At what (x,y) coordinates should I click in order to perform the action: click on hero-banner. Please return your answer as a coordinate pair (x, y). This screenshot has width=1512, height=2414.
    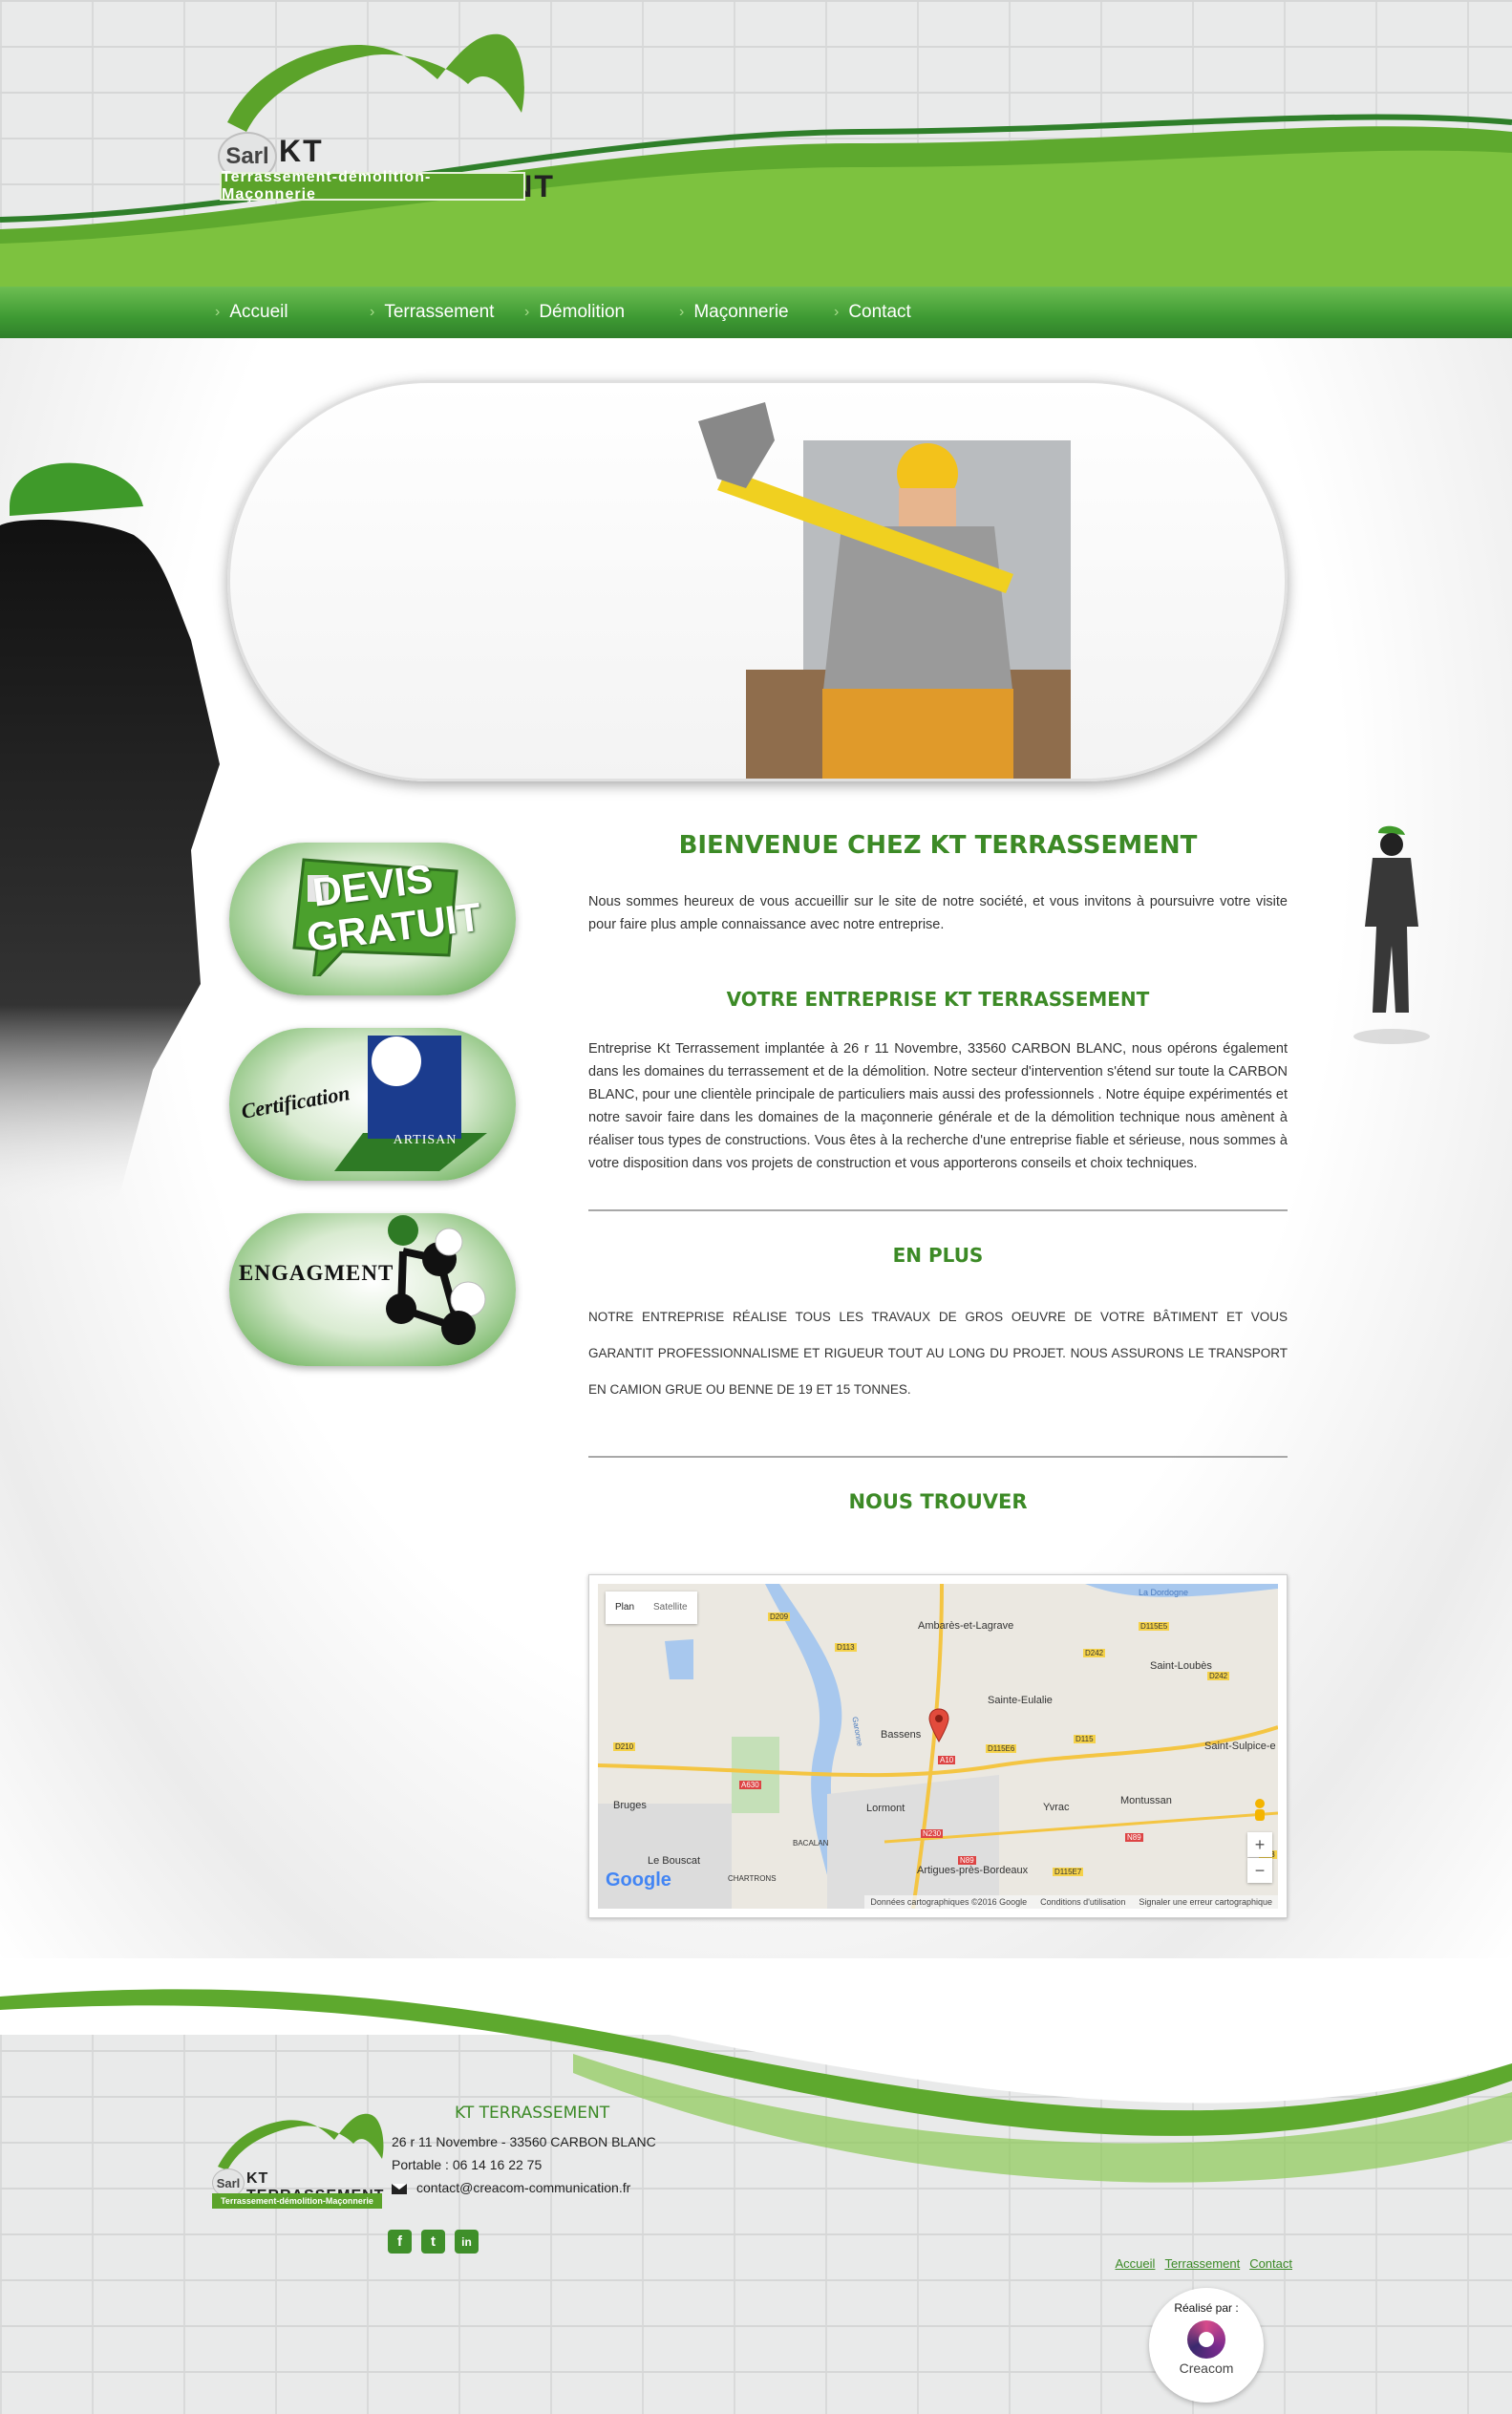
    Looking at the image, I should click on (757, 580).